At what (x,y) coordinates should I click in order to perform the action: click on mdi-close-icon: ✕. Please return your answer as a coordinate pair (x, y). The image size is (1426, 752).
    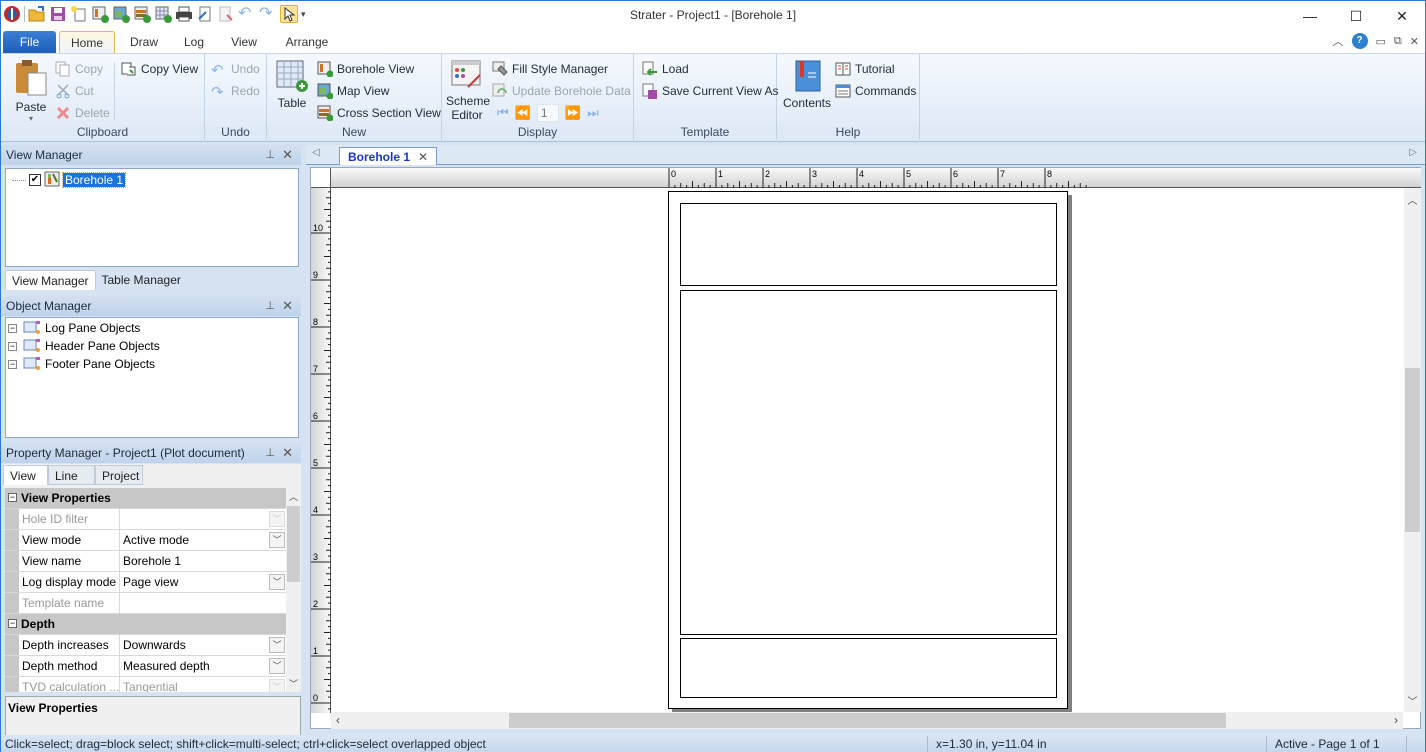
    Looking at the image, I should click on (1414, 41).